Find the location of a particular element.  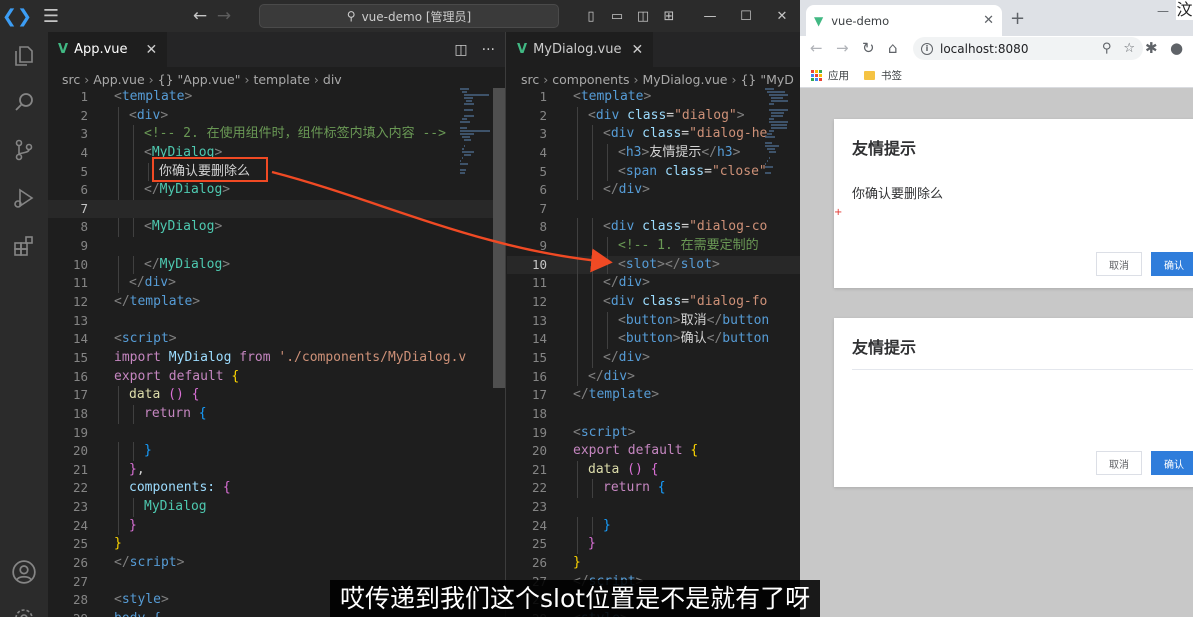

breadcrumb-item: div is located at coordinates (332, 79).